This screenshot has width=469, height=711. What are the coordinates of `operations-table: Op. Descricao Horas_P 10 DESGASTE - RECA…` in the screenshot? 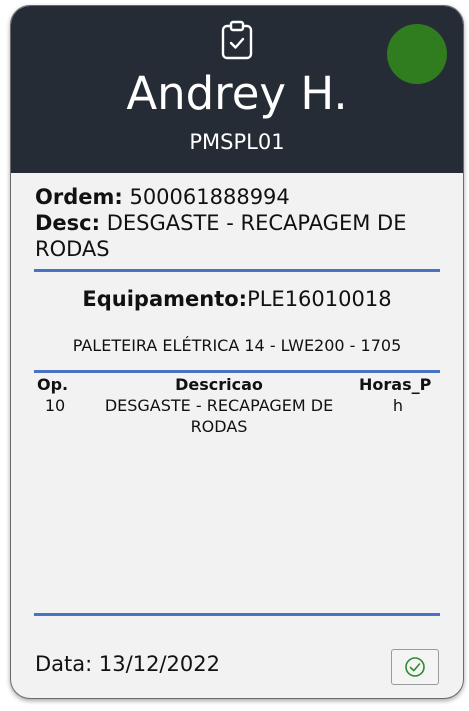 It's located at (238, 405).